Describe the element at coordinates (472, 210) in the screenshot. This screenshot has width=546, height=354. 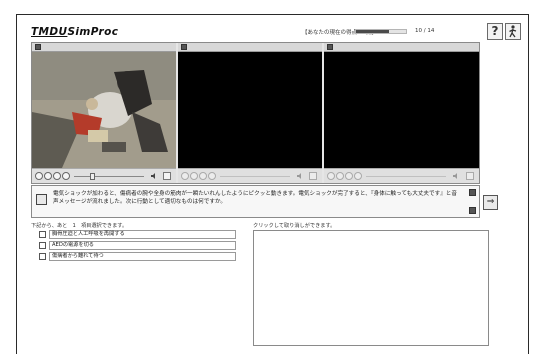
I see `scroll-down-button` at that location.